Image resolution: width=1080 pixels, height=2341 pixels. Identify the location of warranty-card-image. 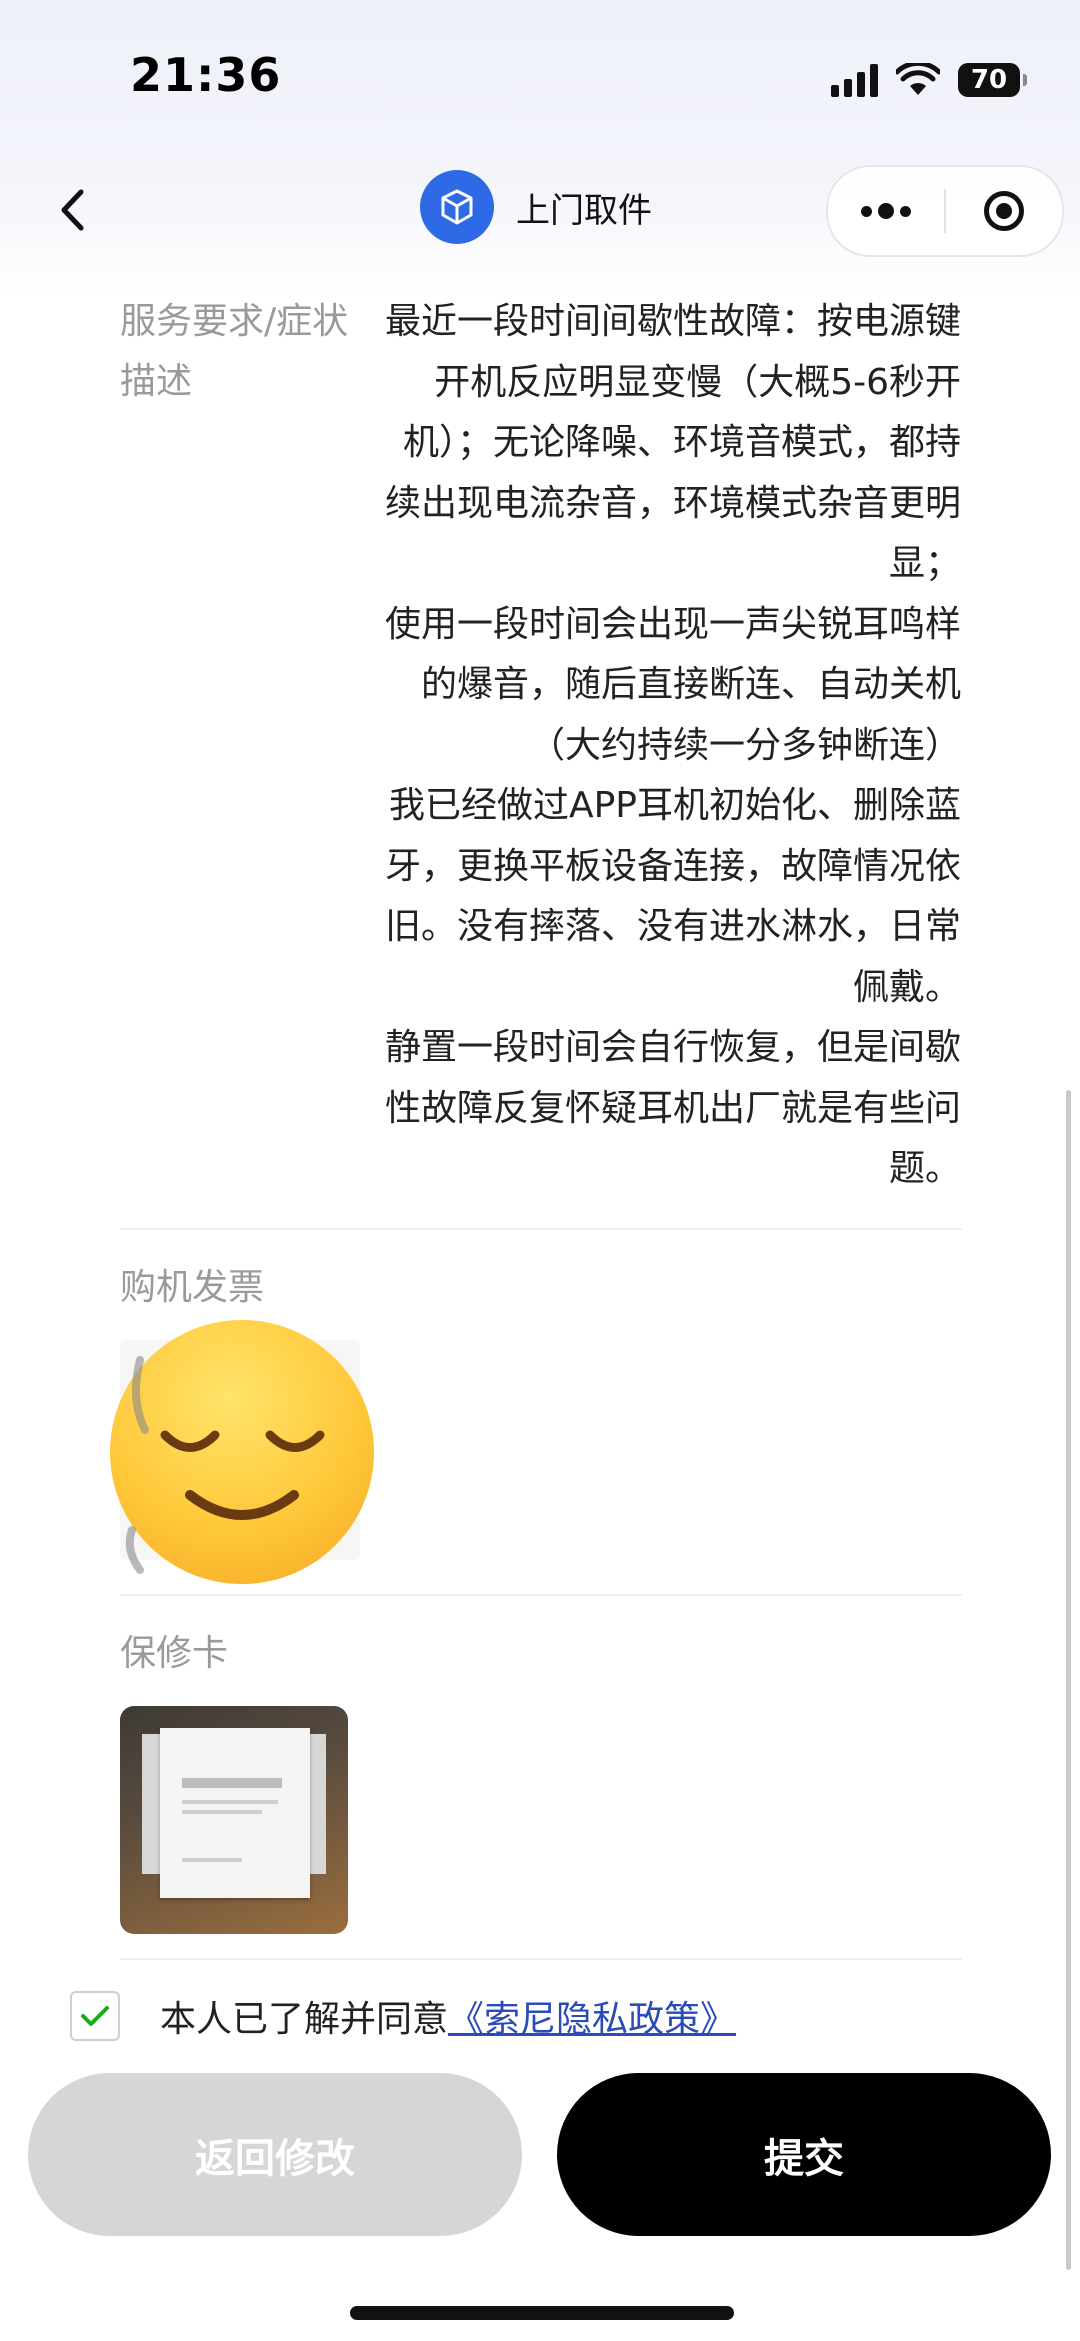
(234, 1820).